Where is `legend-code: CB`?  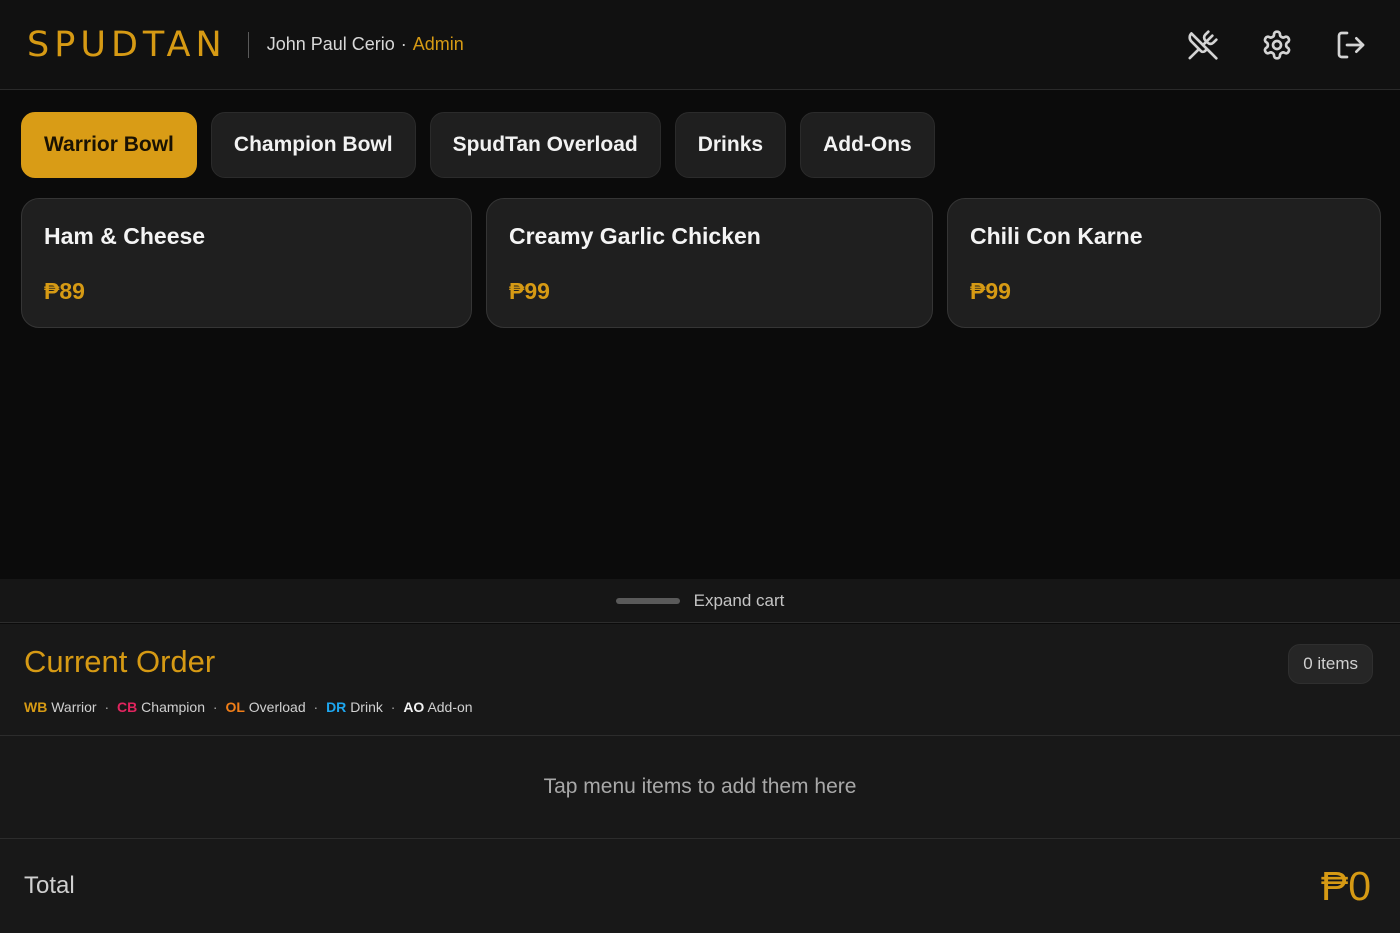
legend-code: CB is located at coordinates (127, 707).